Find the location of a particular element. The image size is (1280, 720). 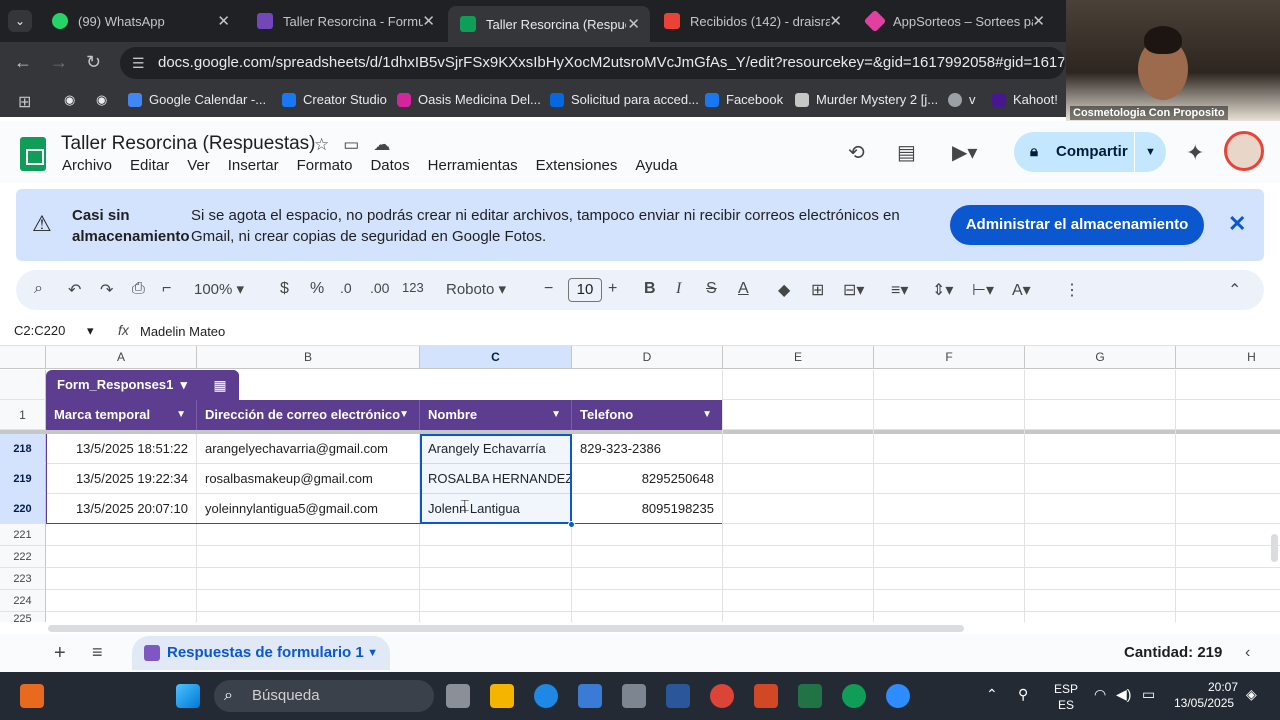

volume-icon: ◀) is located at coordinates (1123, 694).